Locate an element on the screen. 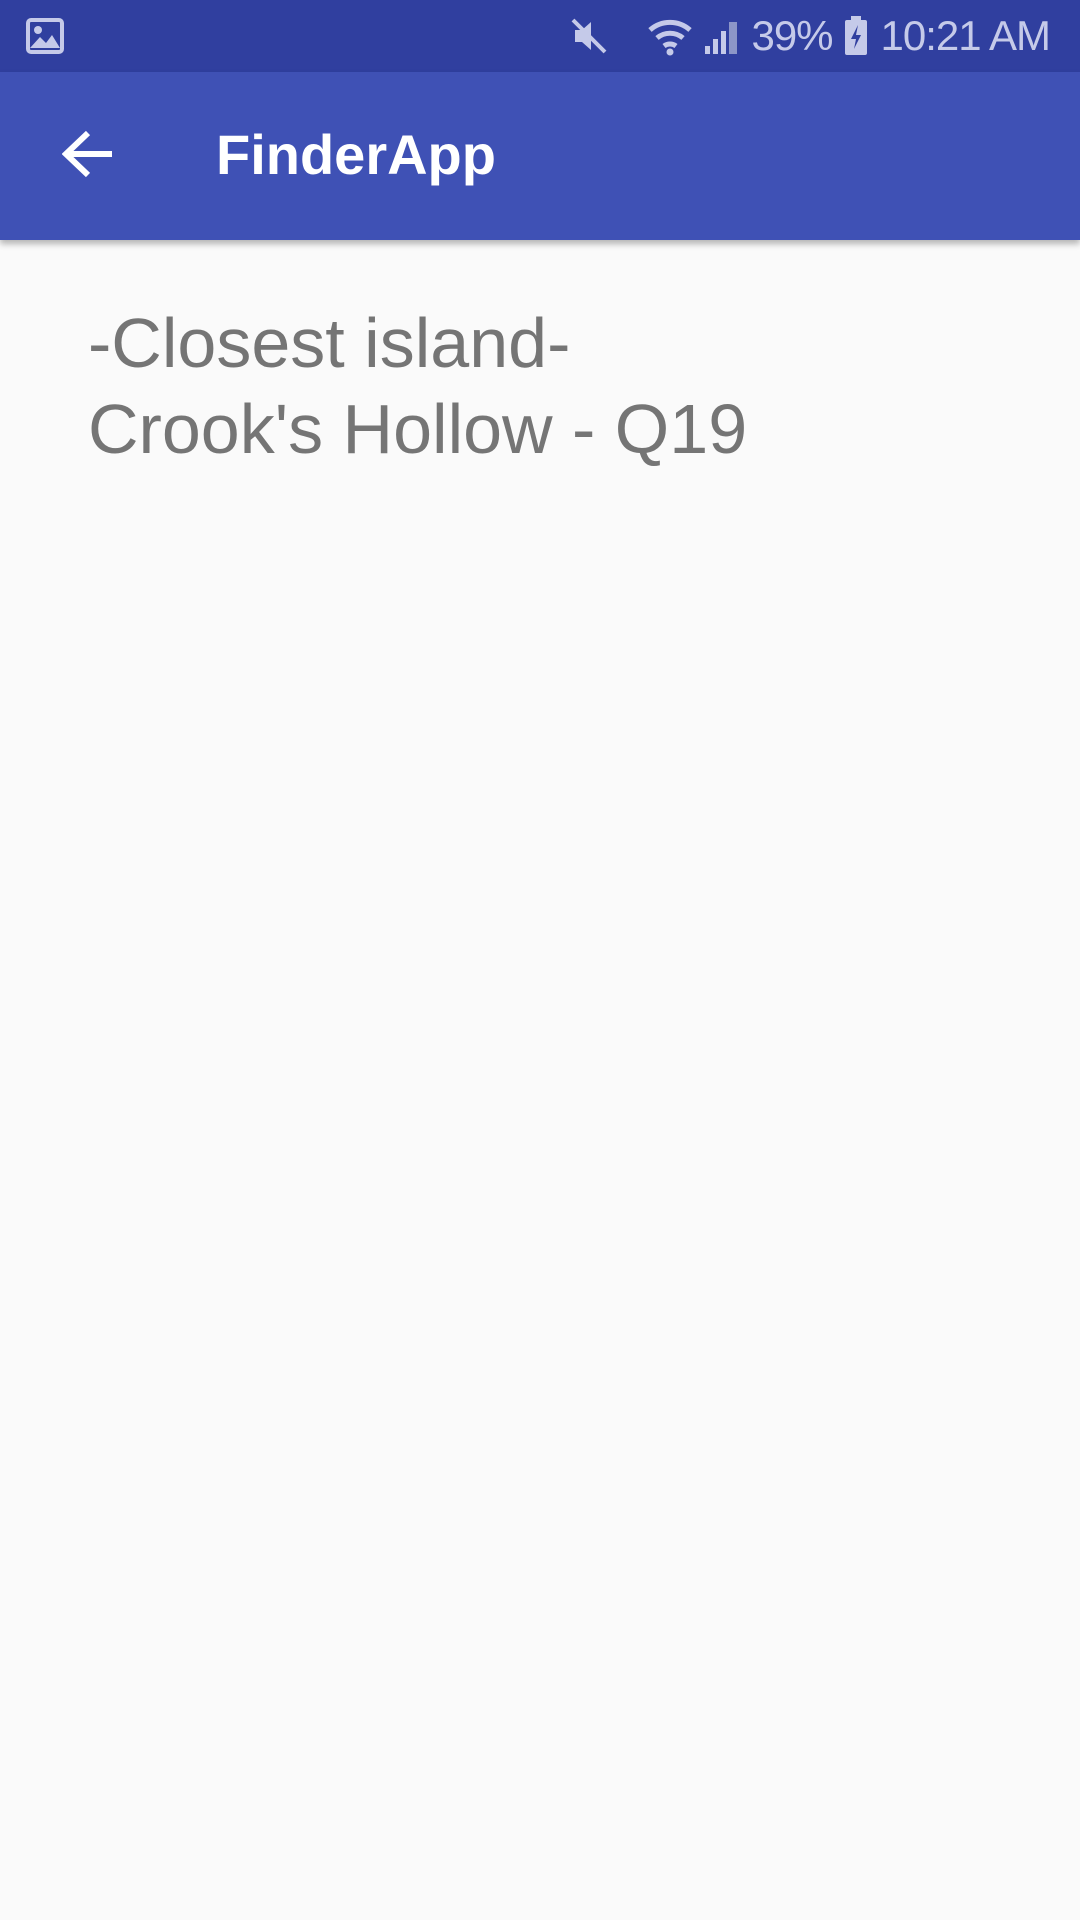 This screenshot has width=1080, height=1920. closest-island-heading: -Closest island- is located at coordinates (329, 343).